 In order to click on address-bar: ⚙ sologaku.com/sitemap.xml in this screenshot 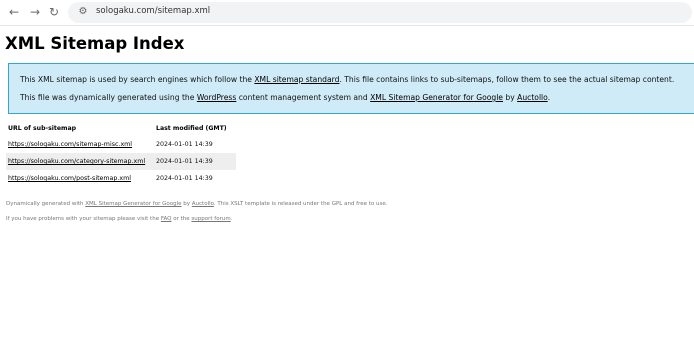, I will do `click(380, 12)`.